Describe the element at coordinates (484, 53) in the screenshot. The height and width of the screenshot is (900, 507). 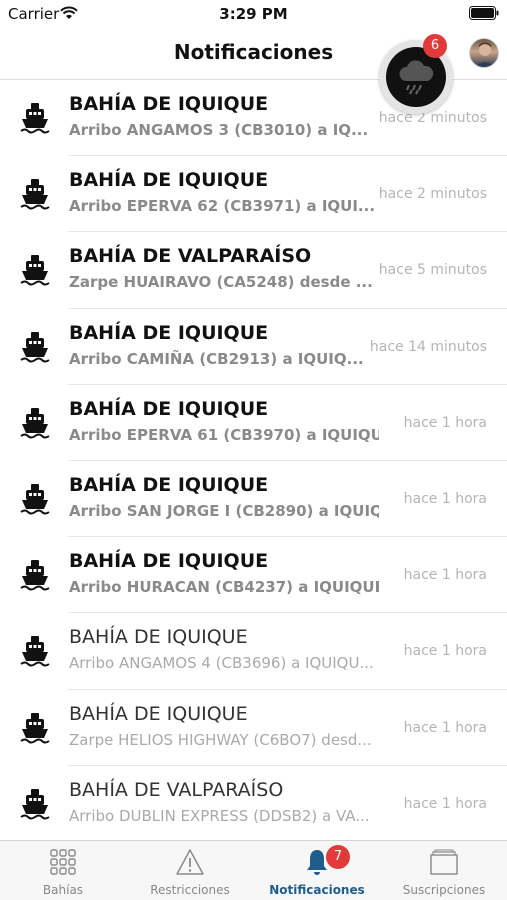
I see `user-avatar` at that location.